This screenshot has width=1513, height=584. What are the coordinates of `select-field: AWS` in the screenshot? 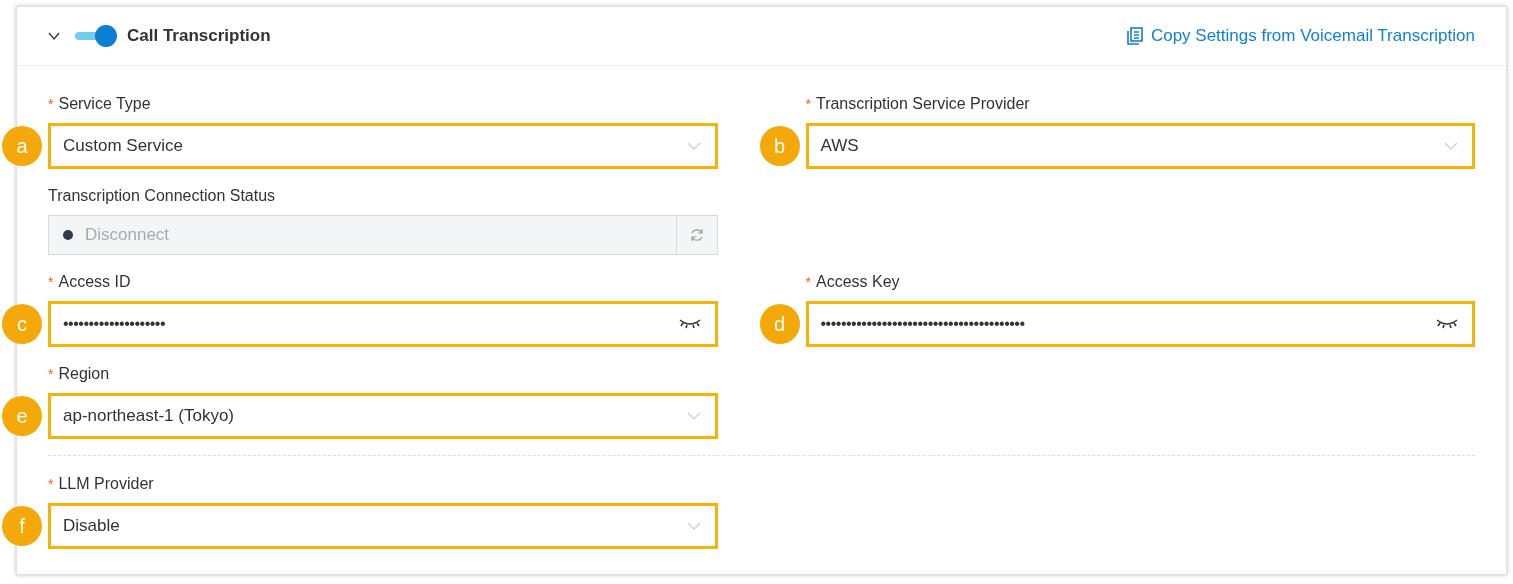 It's located at (1140, 146).